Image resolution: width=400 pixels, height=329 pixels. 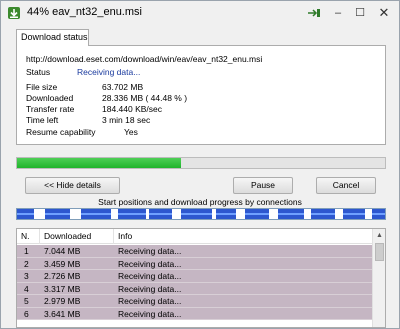 What do you see at coordinates (26, 276) in the screenshot?
I see `row-number: 3` at bounding box center [26, 276].